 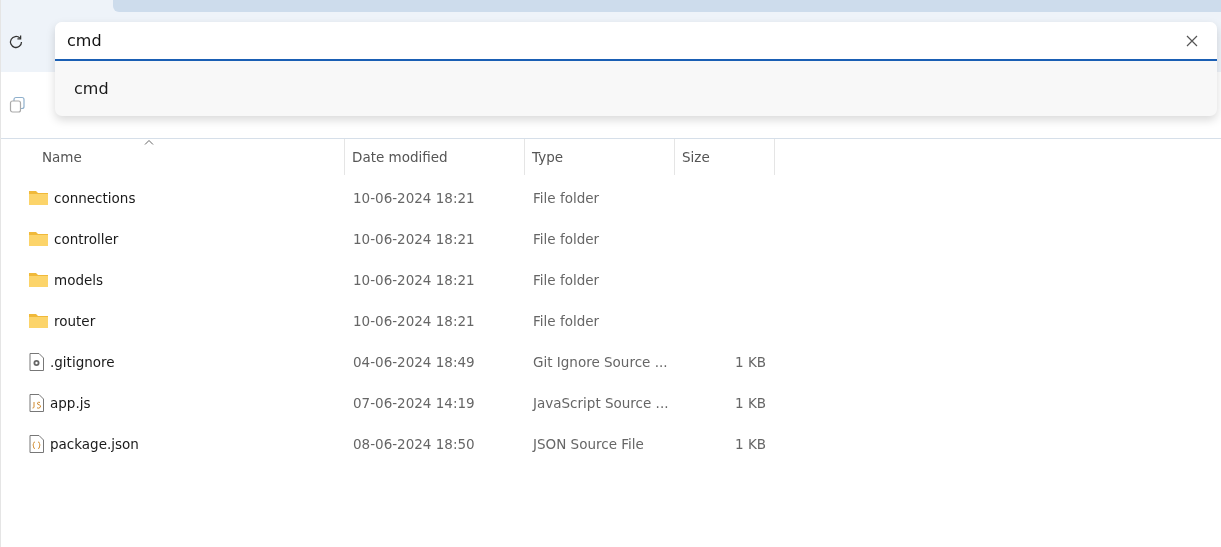 What do you see at coordinates (82, 361) in the screenshot?
I see `file-name: .gitignore` at bounding box center [82, 361].